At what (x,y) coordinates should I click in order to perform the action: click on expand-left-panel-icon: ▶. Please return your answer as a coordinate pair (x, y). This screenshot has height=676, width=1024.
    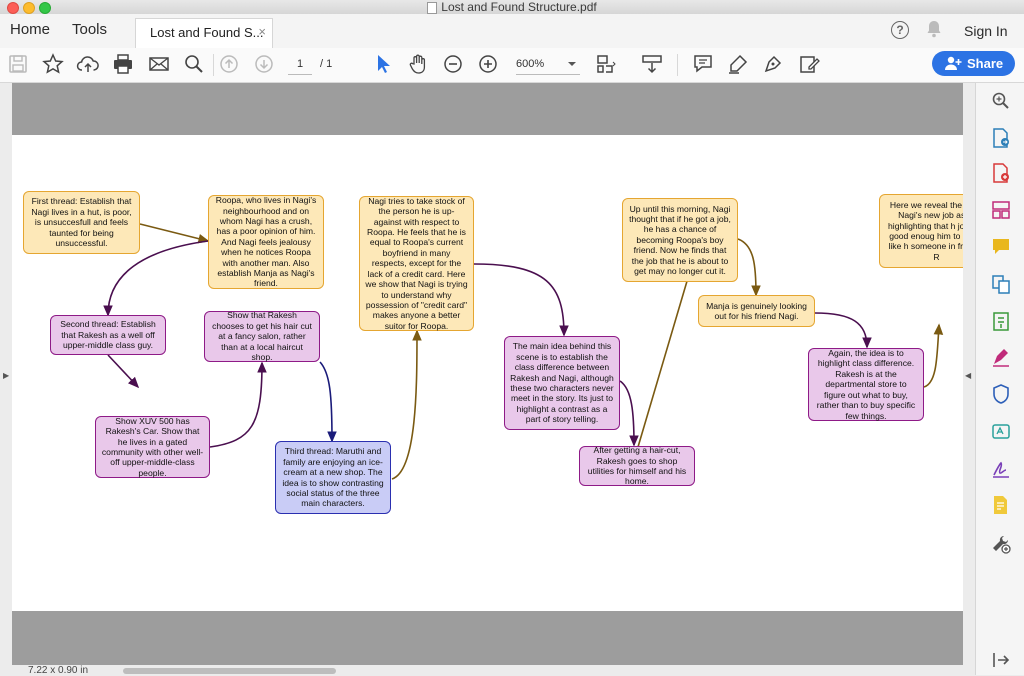
    Looking at the image, I should click on (6, 375).